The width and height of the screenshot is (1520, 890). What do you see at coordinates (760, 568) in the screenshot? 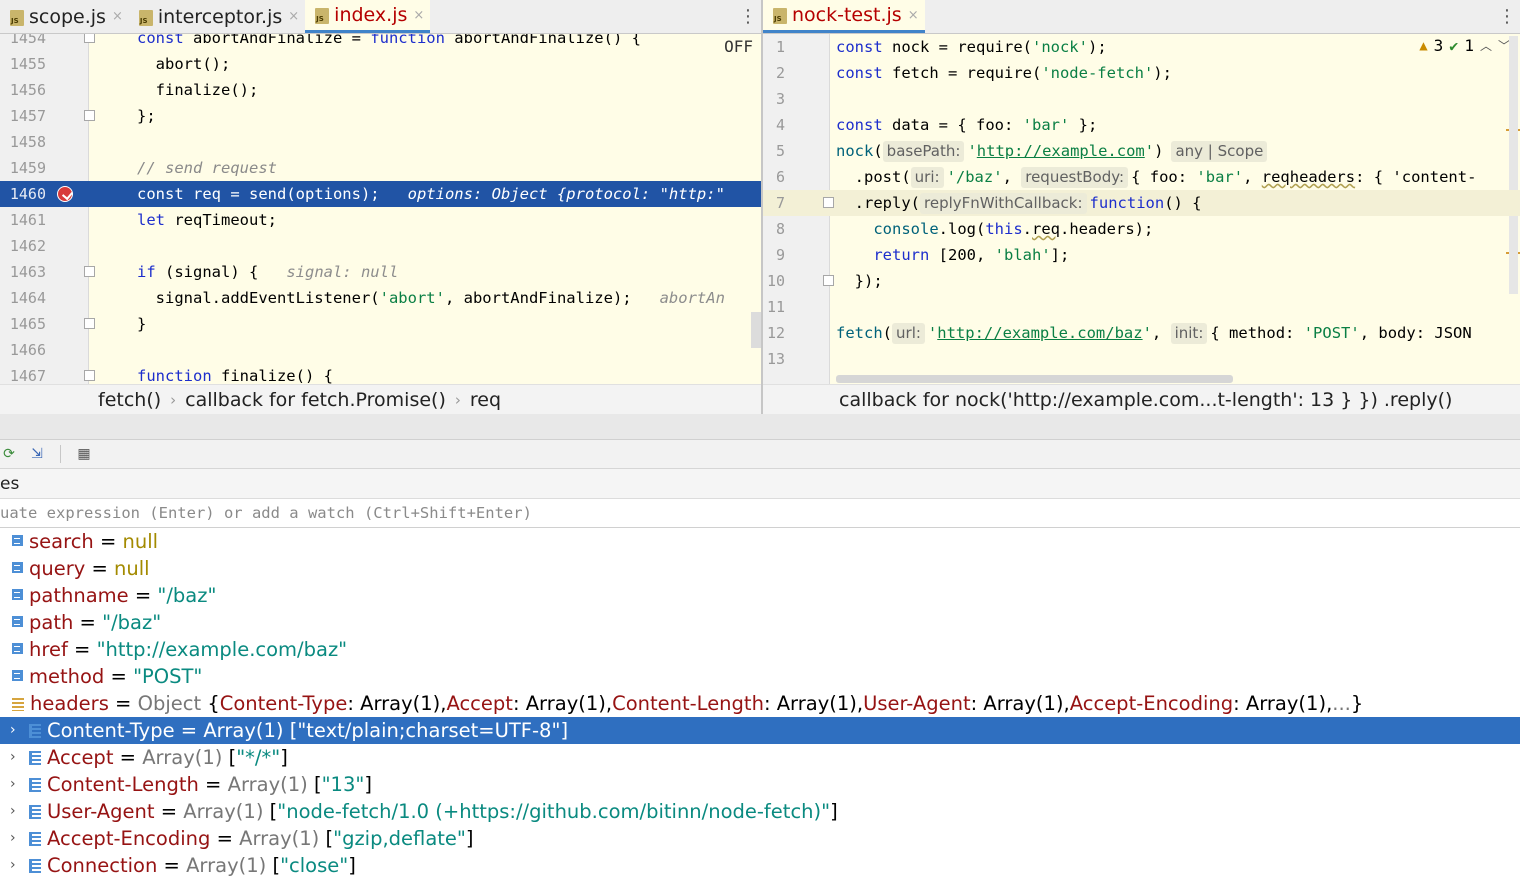
I see `variable-row: query = null` at bounding box center [760, 568].